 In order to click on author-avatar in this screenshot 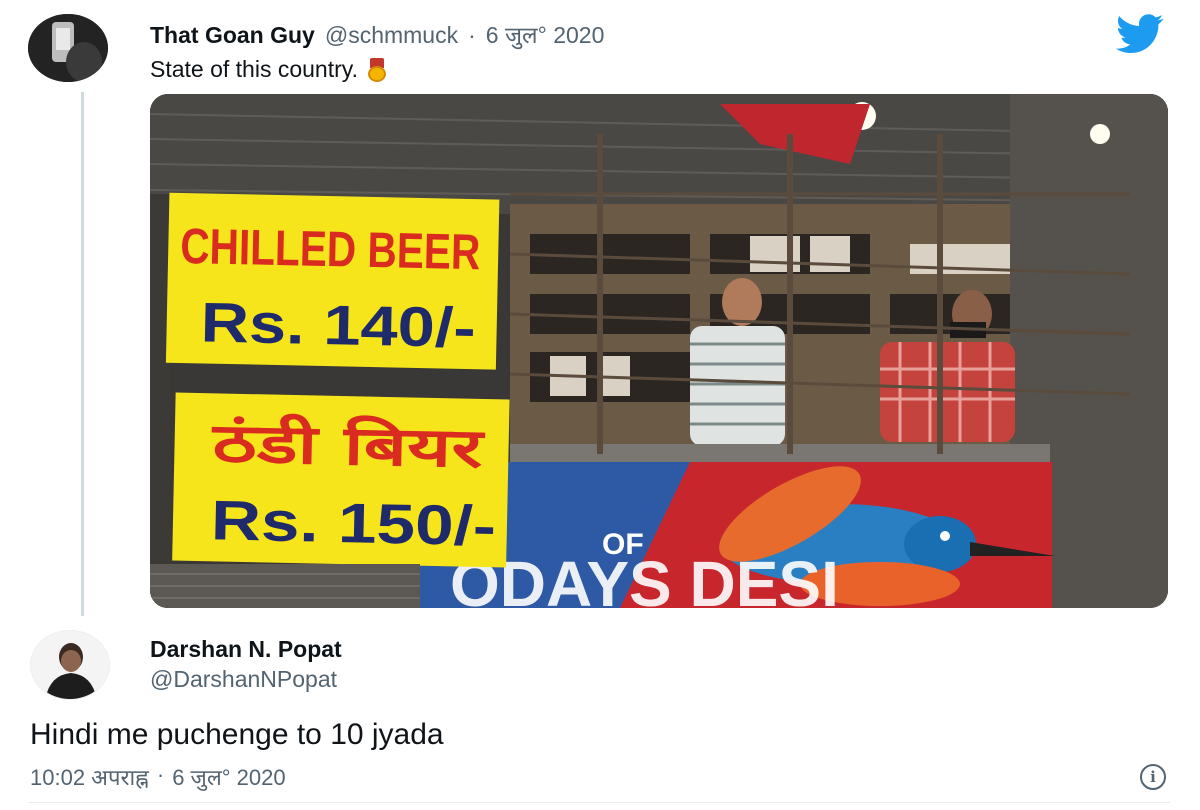, I will do `click(68, 48)`.